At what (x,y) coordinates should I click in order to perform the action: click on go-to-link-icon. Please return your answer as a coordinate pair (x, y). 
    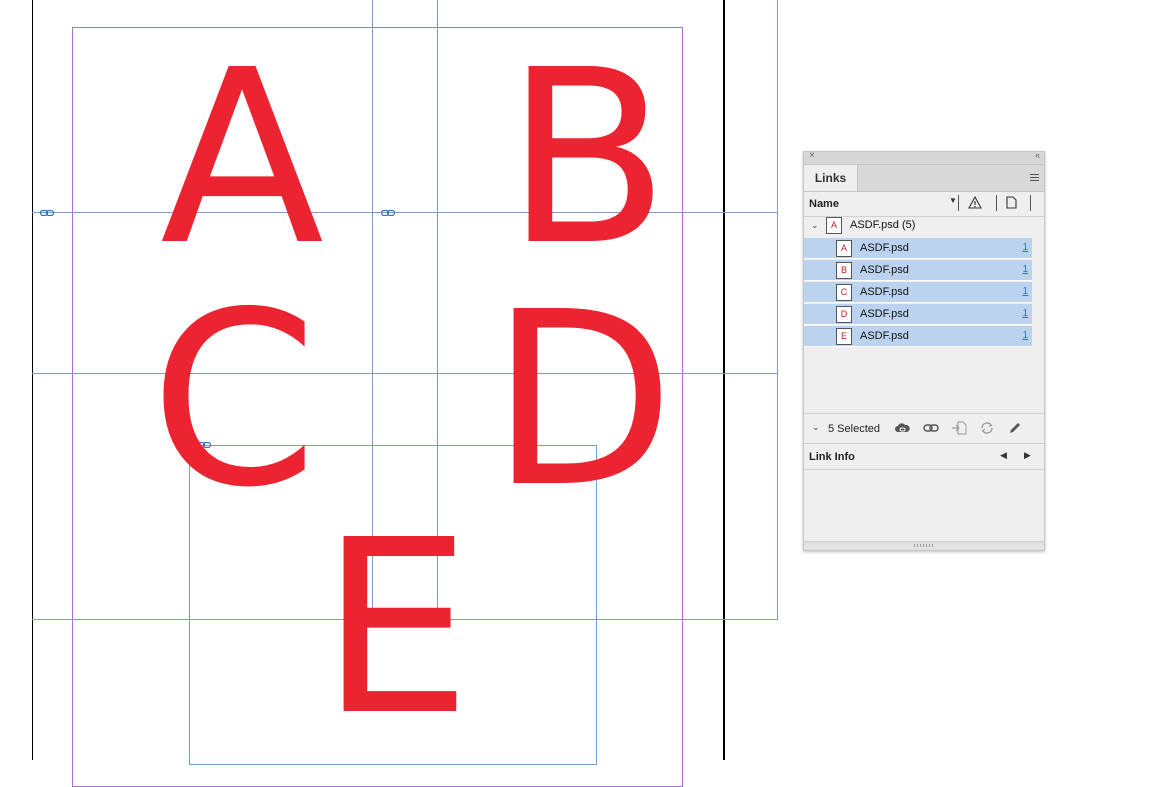
    Looking at the image, I should click on (959, 428).